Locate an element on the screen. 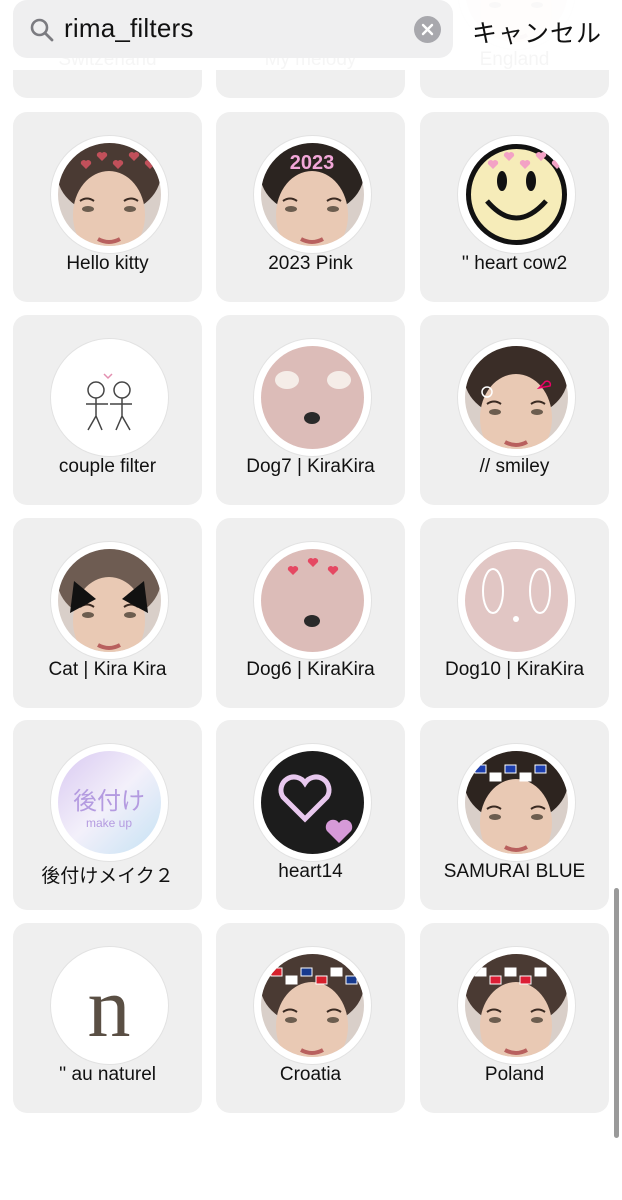  filter-card: Poland is located at coordinates (514, 1018).